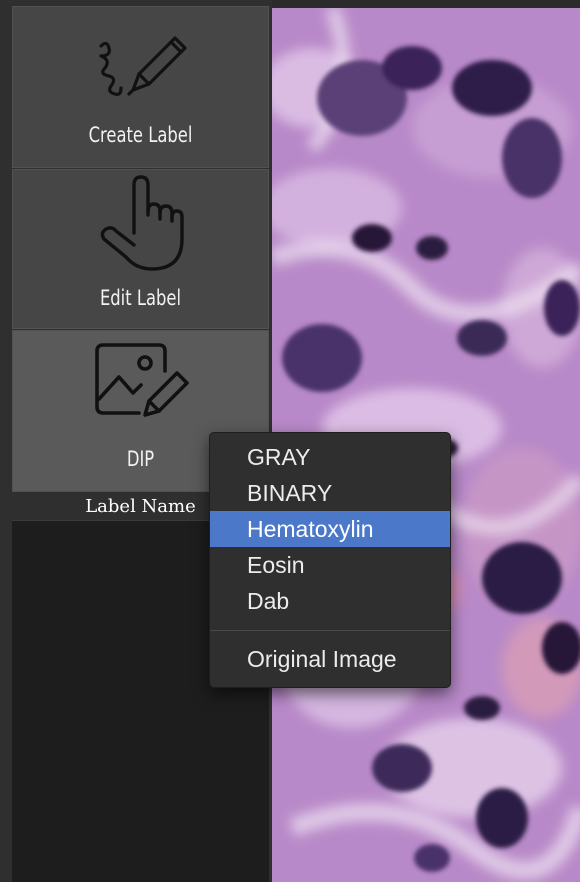 The image size is (580, 882). I want to click on image-edit-icon, so click(141, 383).